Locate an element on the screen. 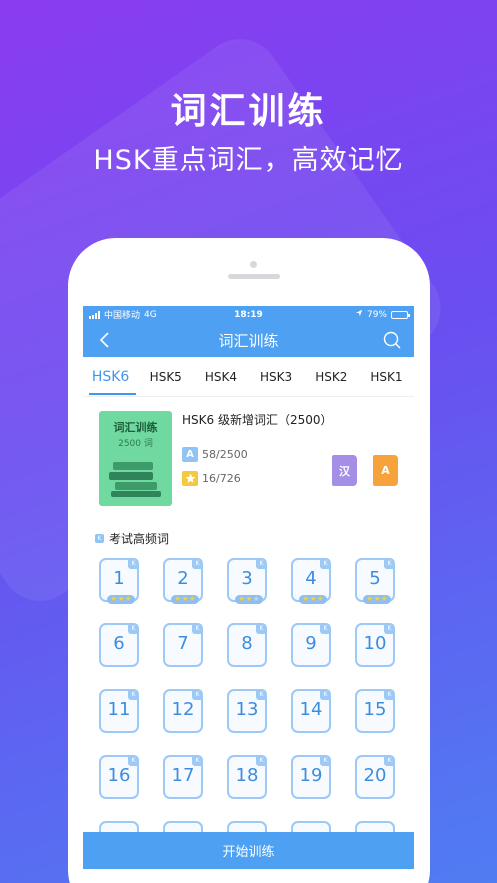 This screenshot has width=497, height=883. english-dictionary-button: A is located at coordinates (385, 470).